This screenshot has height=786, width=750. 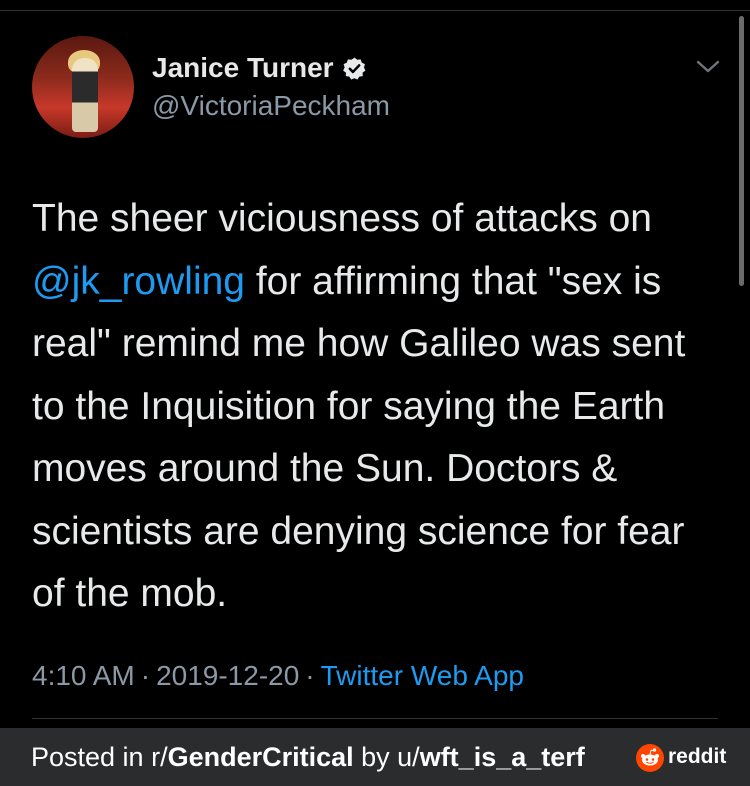 I want to click on chevron-down-icon, so click(x=708, y=66).